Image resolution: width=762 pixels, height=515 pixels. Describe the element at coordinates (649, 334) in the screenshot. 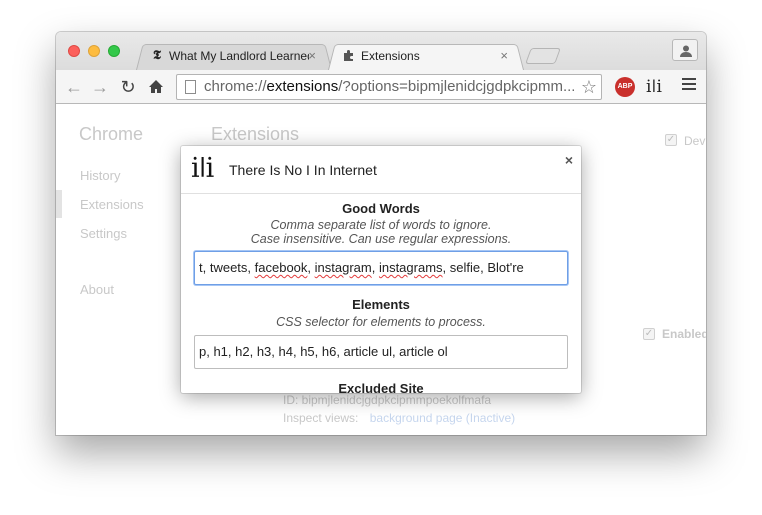

I see `enabled-checkbox: ✓` at that location.